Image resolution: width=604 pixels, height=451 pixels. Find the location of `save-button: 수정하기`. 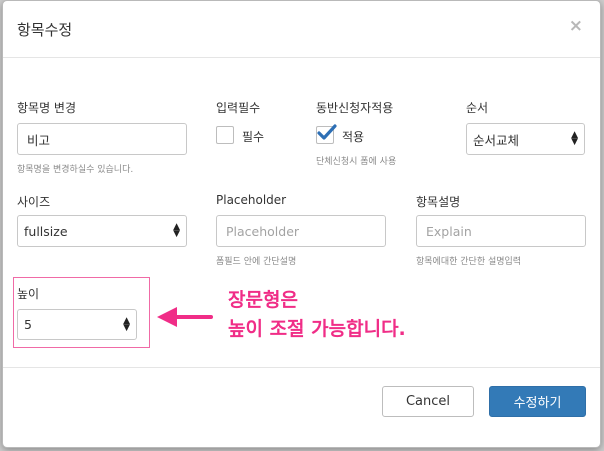

save-button: 수정하기 is located at coordinates (537, 401).